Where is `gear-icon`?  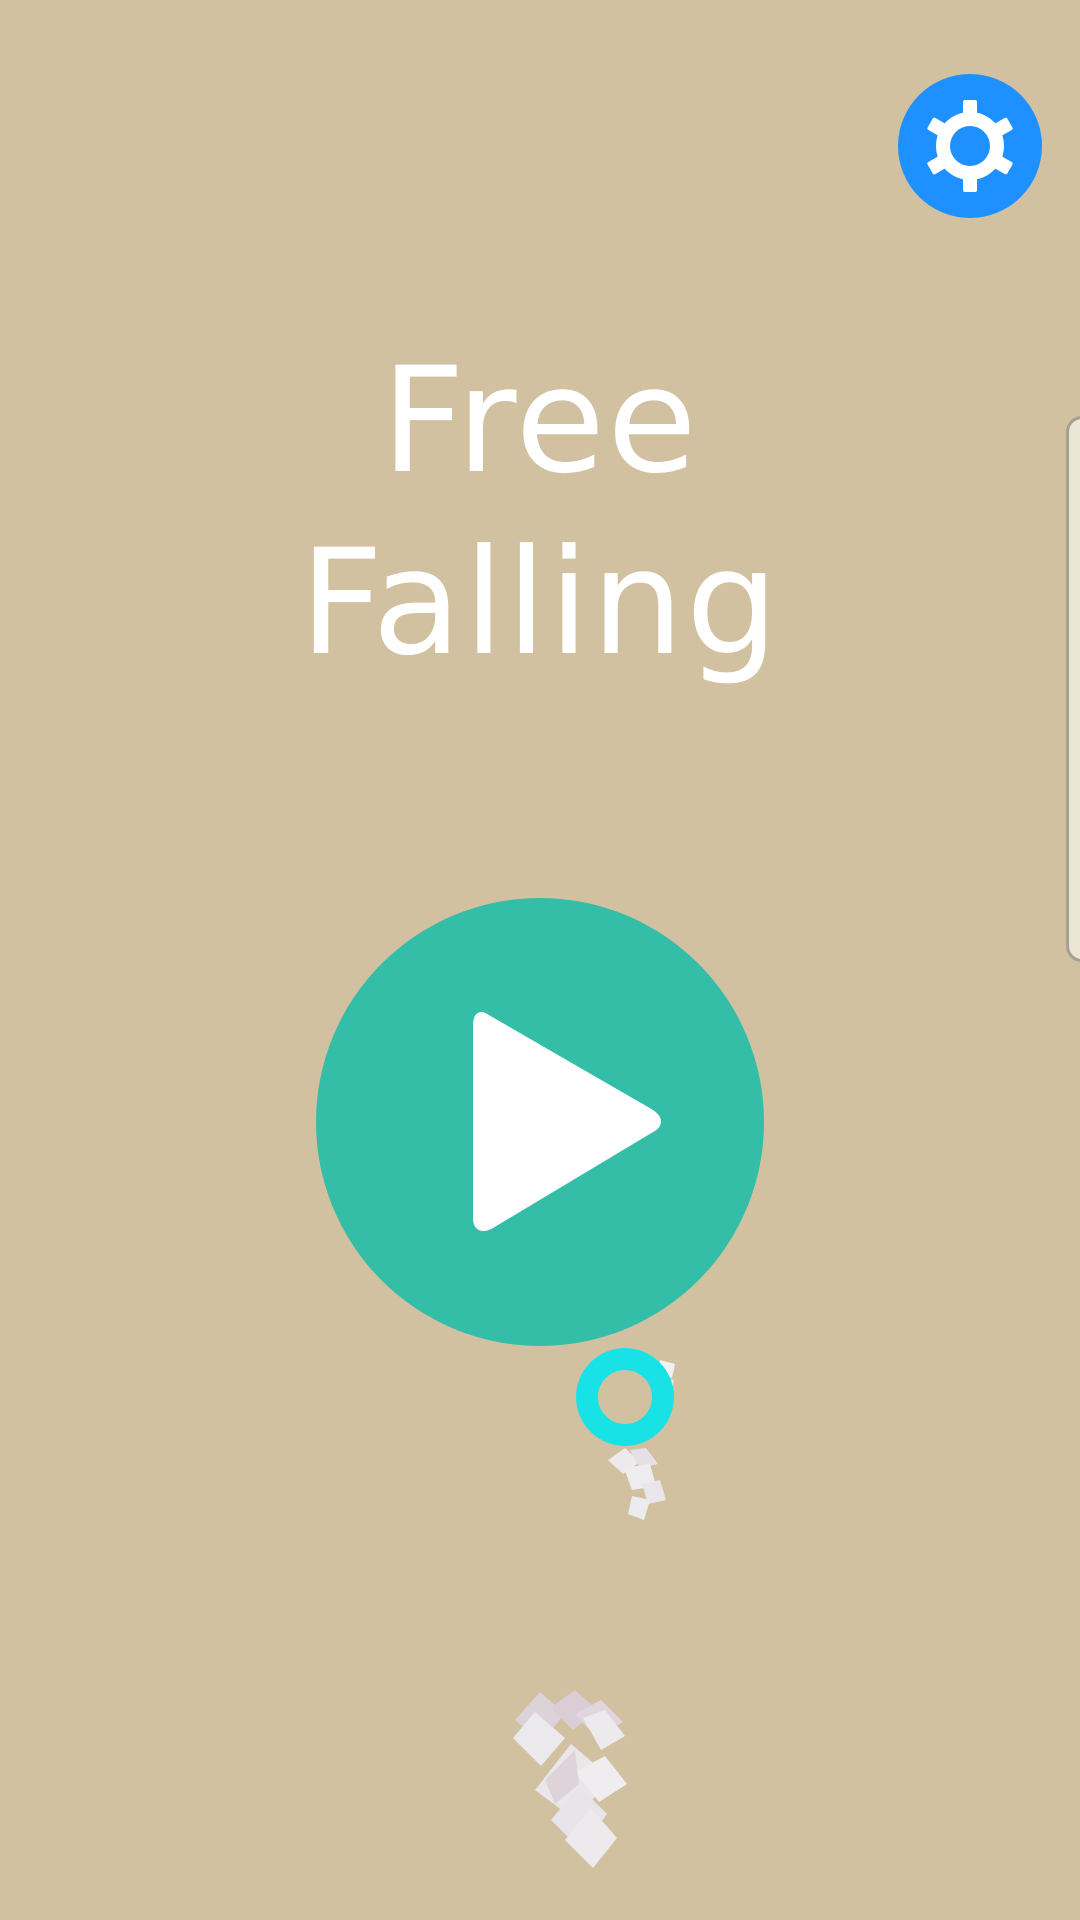 gear-icon is located at coordinates (970, 146).